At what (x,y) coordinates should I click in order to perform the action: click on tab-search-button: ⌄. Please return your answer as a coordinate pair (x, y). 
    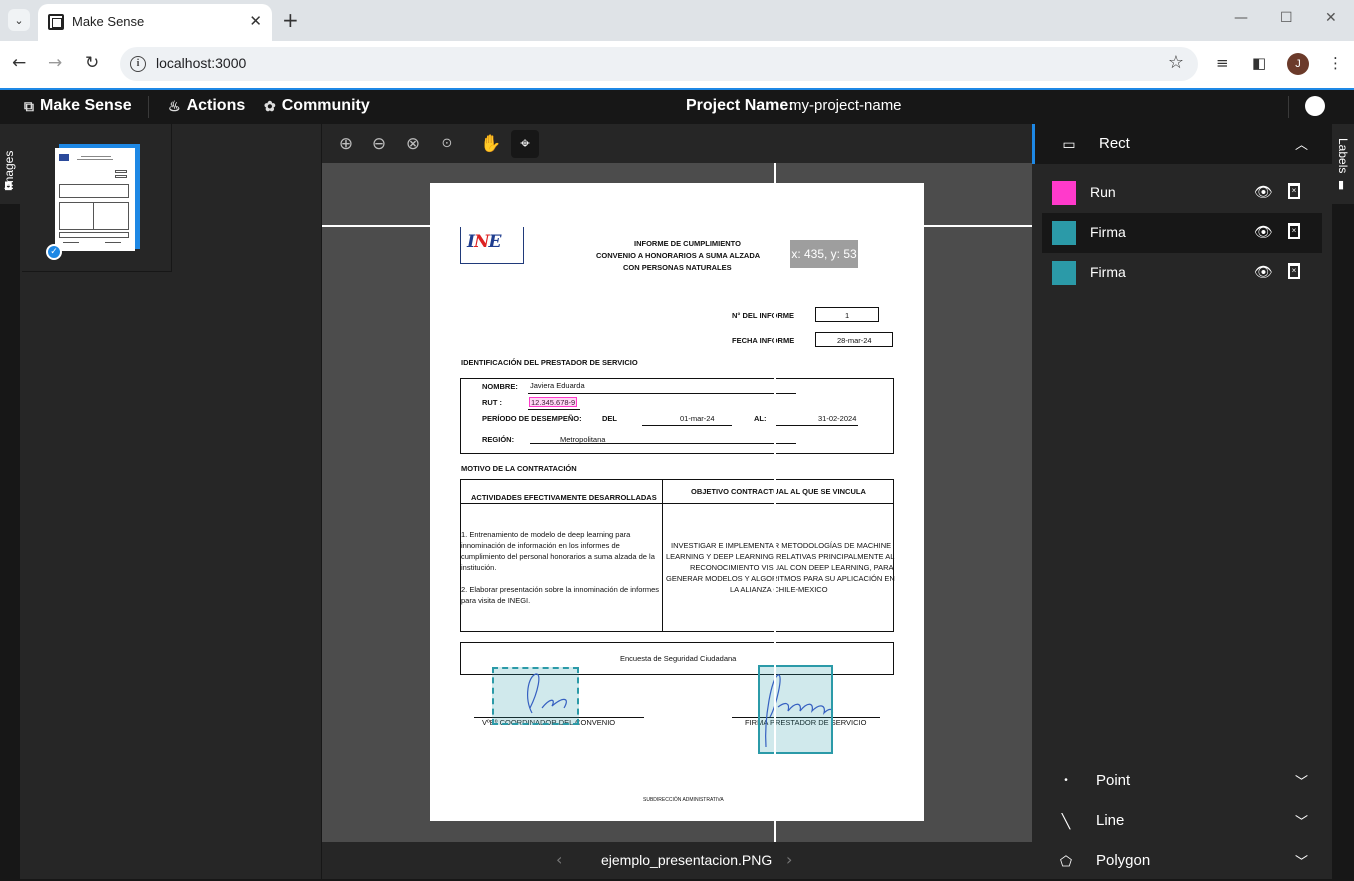
    Looking at the image, I should click on (19, 20).